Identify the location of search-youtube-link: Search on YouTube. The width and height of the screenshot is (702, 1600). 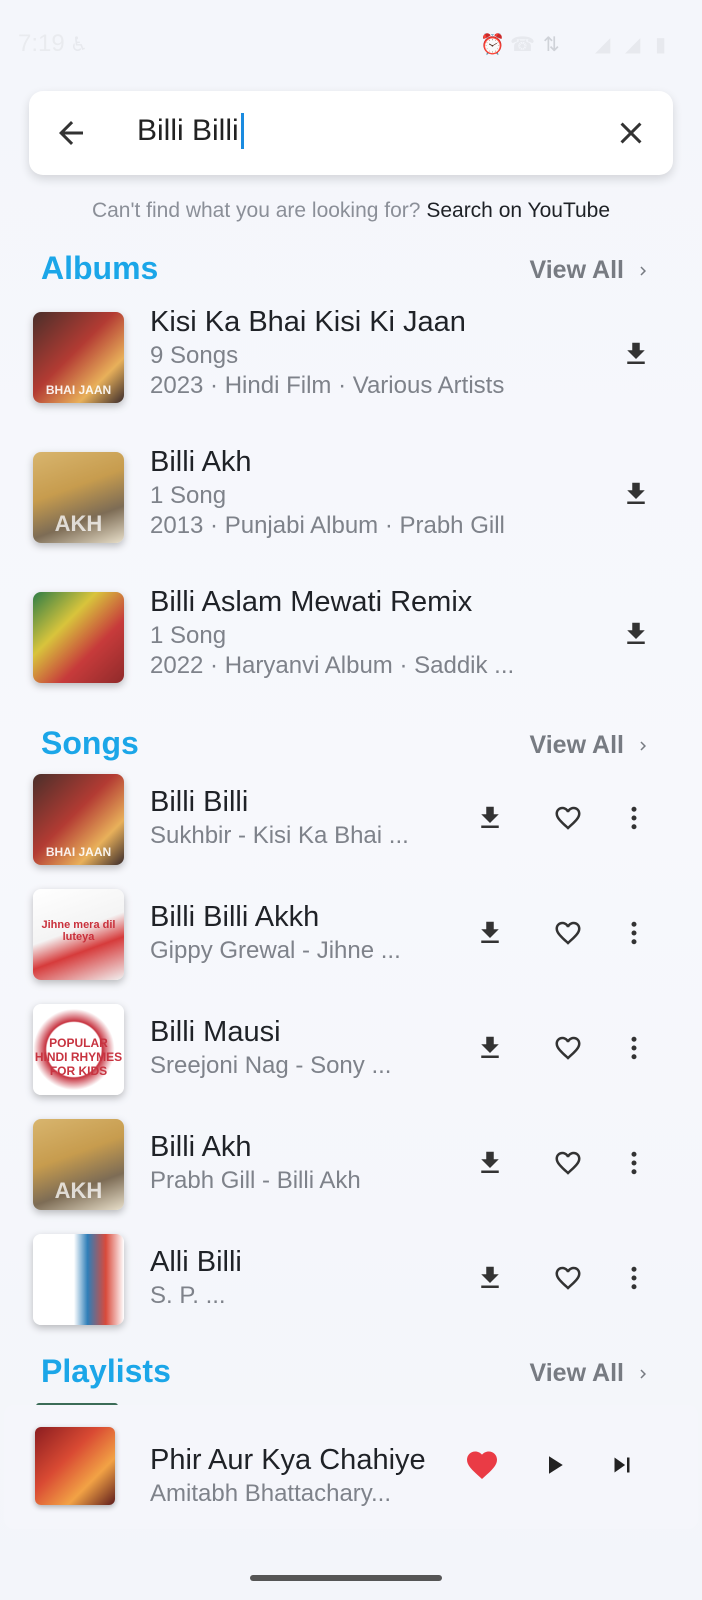
(518, 210).